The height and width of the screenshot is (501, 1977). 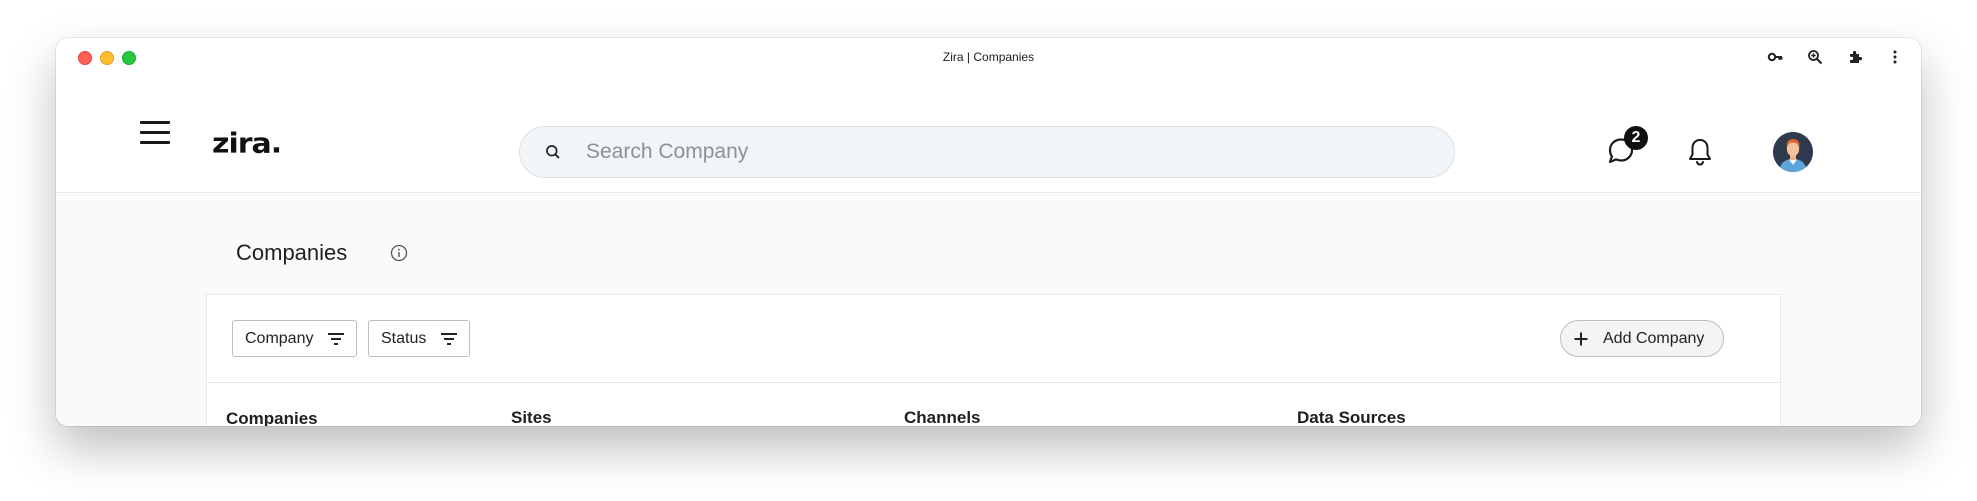 I want to click on column-header-sites: Sites, so click(x=531, y=417).